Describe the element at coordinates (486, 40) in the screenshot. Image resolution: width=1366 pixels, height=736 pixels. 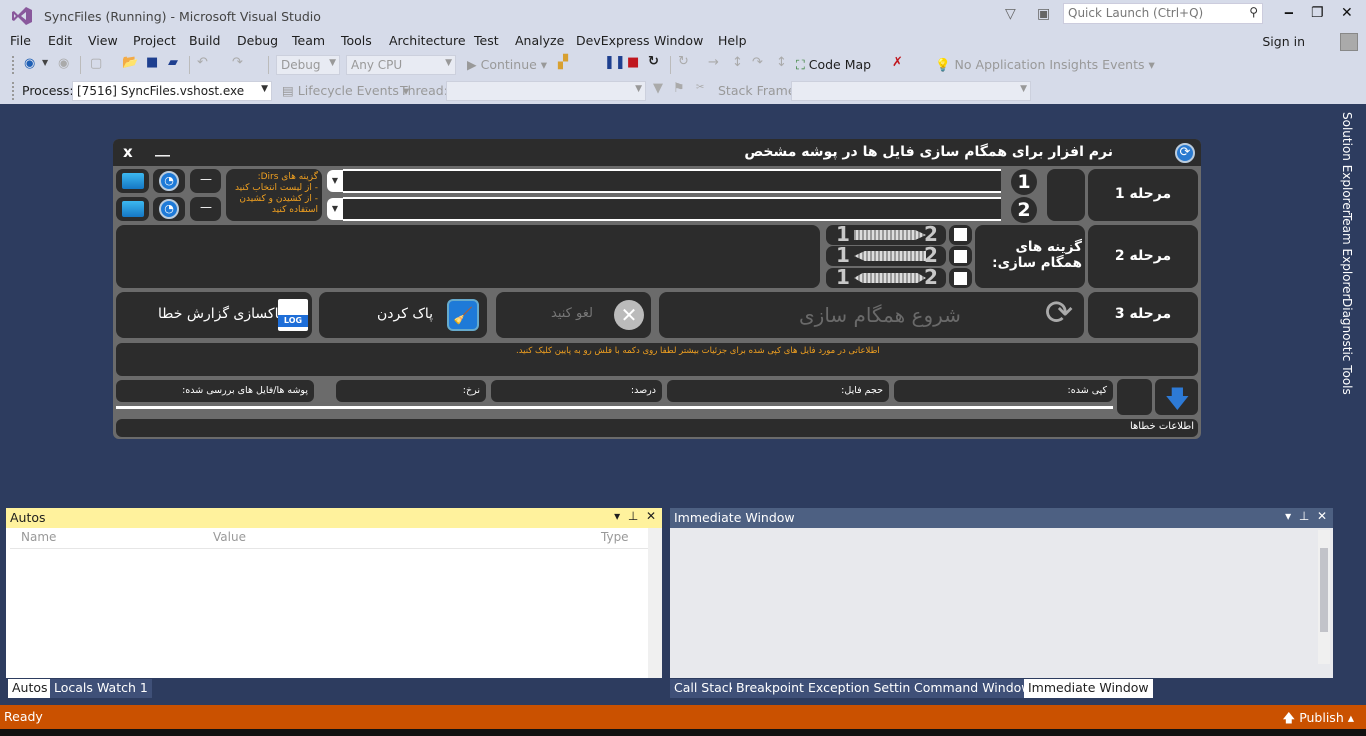
I see `menu-test: Test` at that location.